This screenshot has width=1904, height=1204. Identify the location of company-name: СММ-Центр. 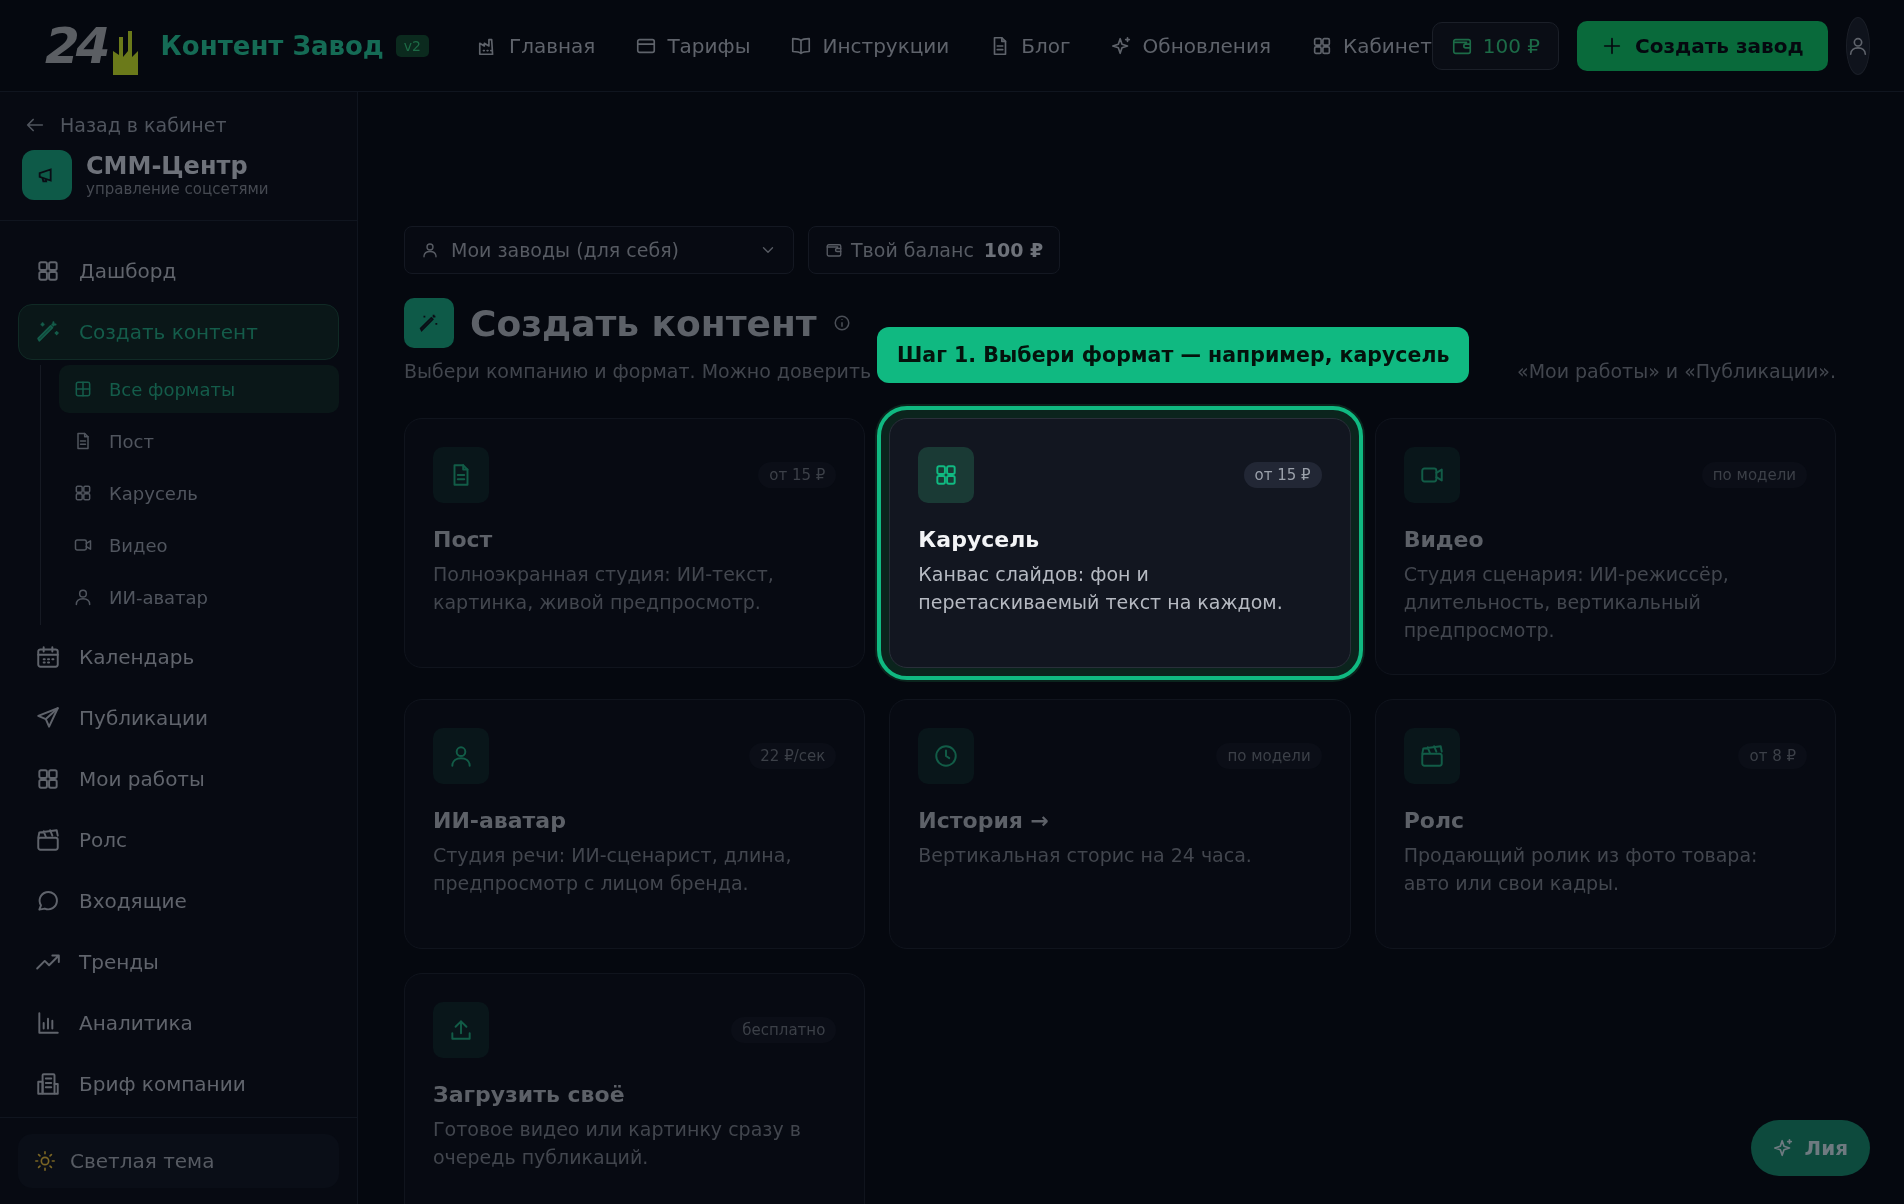
(167, 166).